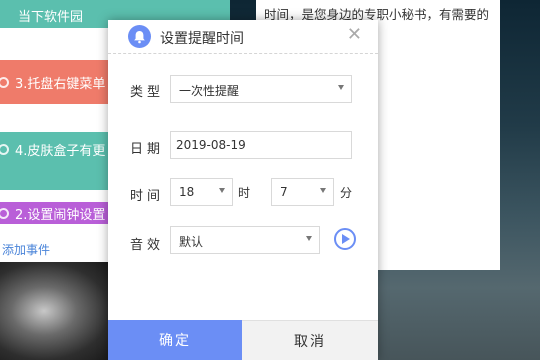  What do you see at coordinates (302, 192) in the screenshot?
I see `minute-select: 7` at bounding box center [302, 192].